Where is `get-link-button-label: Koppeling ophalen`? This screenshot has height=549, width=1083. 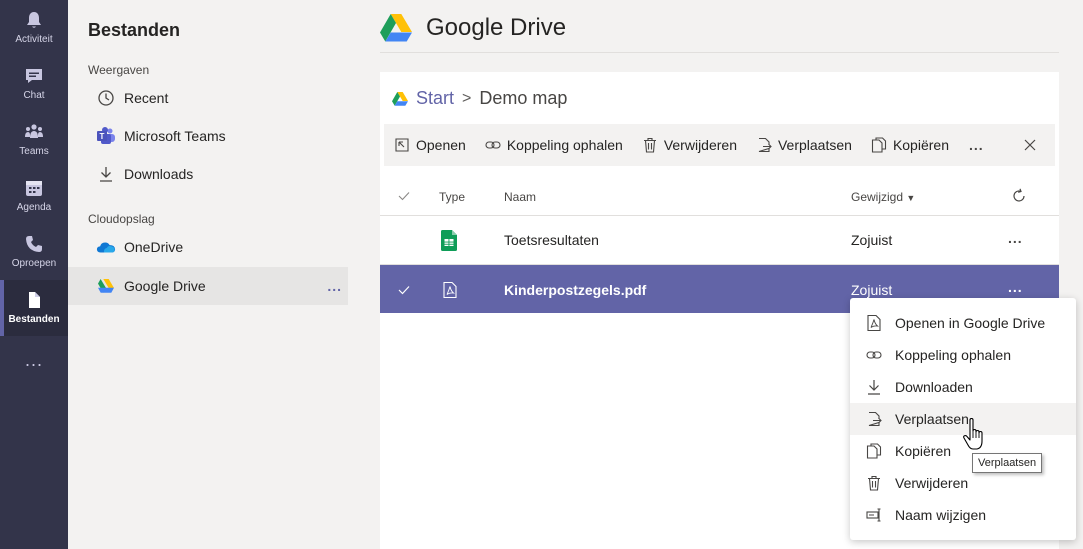
get-link-button-label: Koppeling ophalen is located at coordinates (564, 145).